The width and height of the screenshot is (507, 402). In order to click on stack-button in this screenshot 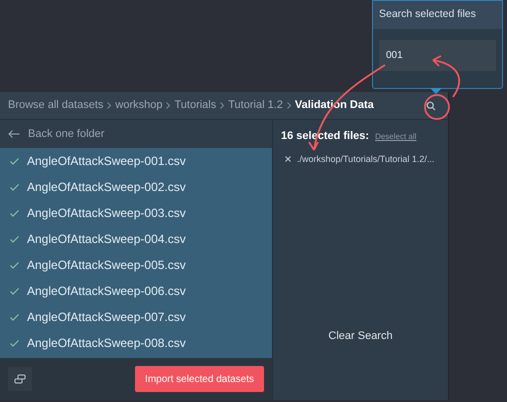, I will do `click(20, 379)`.